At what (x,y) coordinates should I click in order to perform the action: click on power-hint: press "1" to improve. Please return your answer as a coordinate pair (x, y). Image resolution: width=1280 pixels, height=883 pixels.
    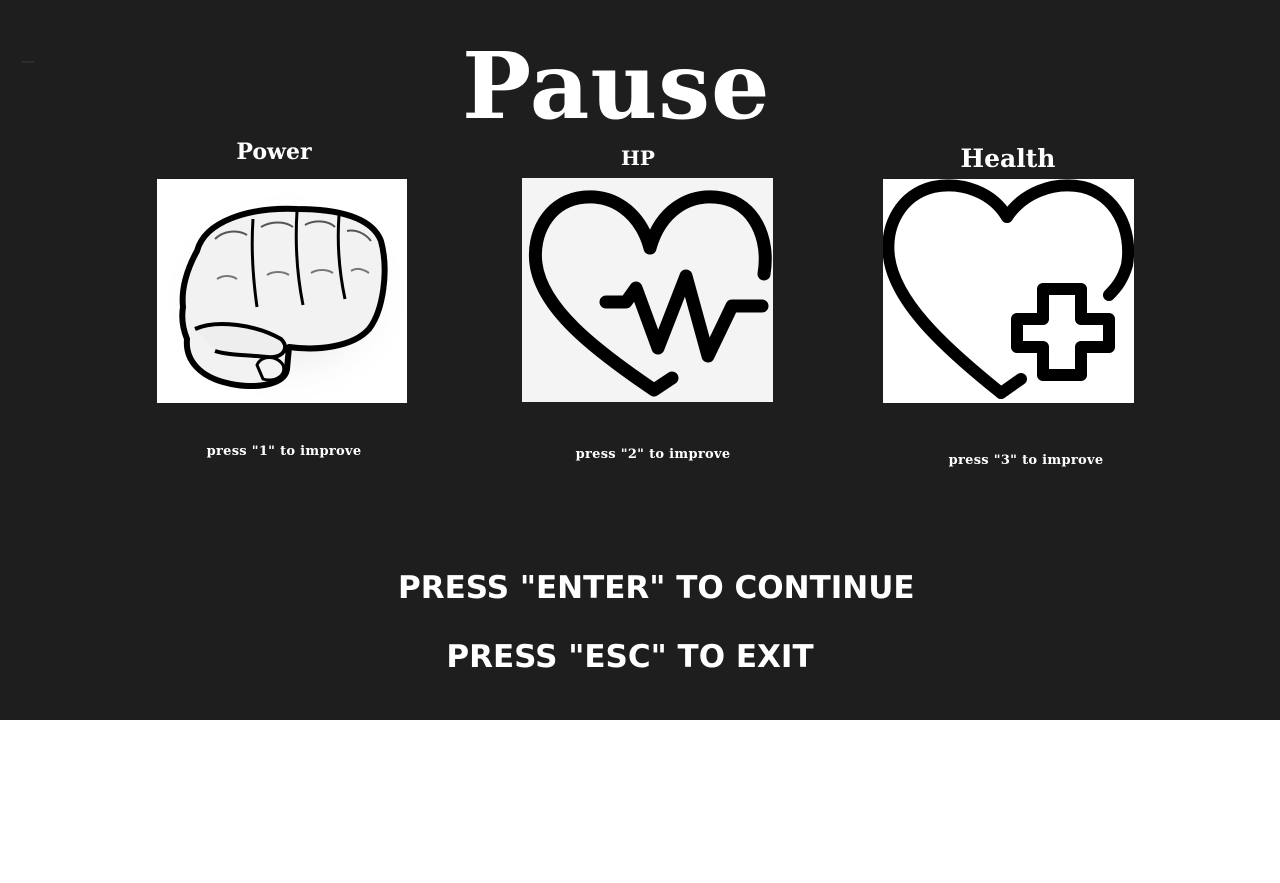
    Looking at the image, I should click on (284, 451).